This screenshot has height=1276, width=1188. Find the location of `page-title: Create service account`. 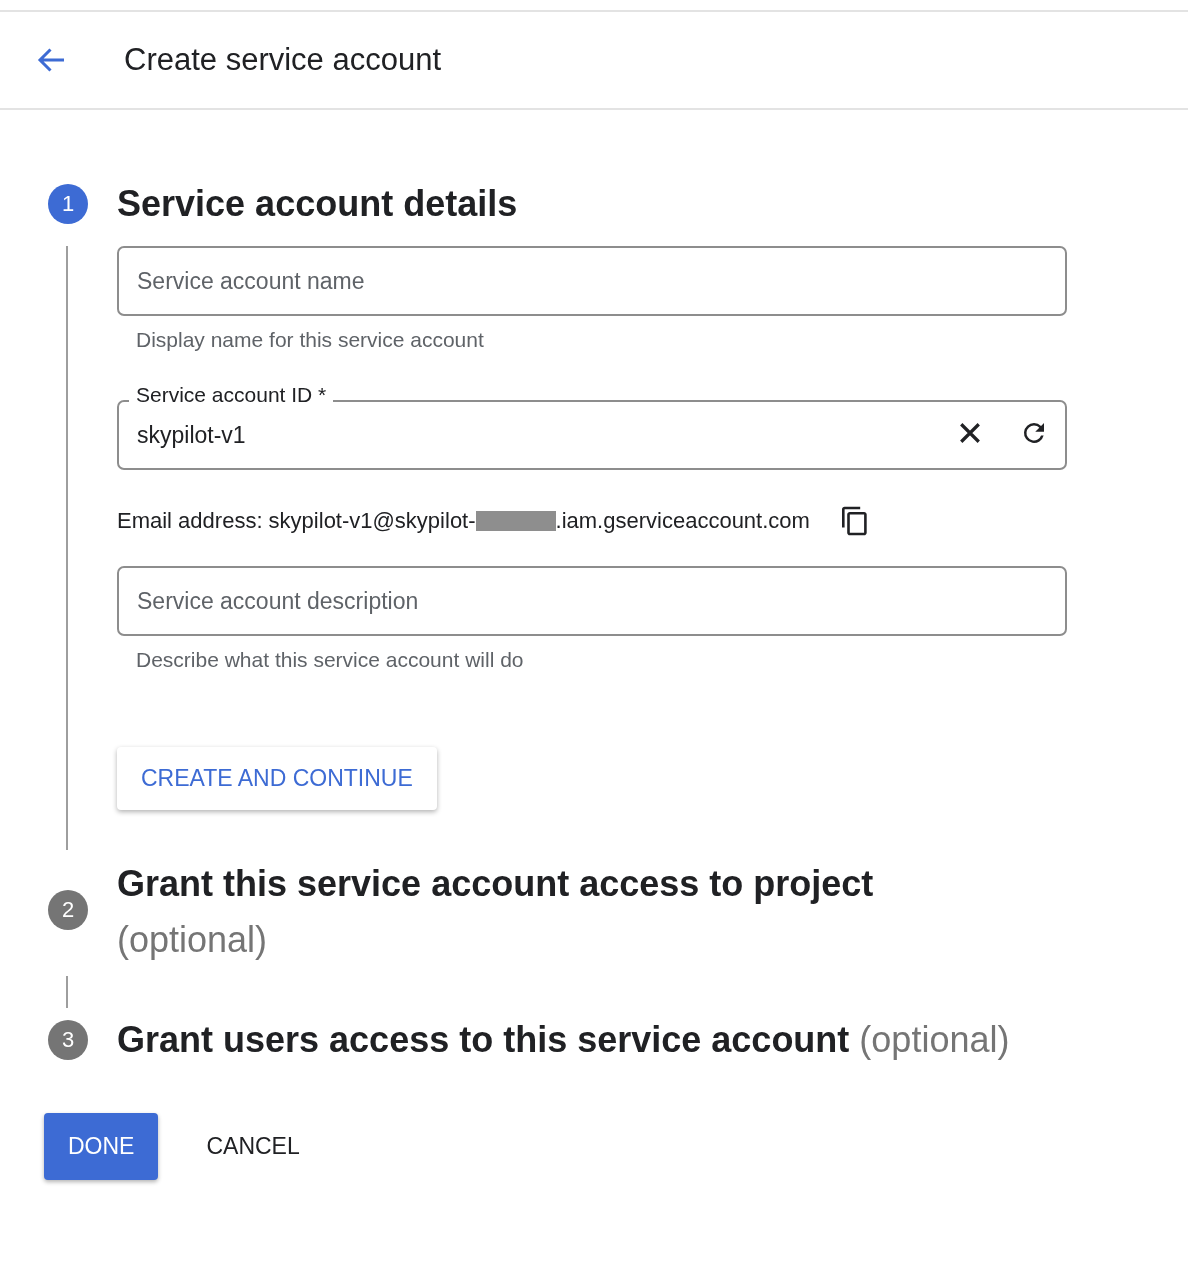

page-title: Create service account is located at coordinates (283, 60).